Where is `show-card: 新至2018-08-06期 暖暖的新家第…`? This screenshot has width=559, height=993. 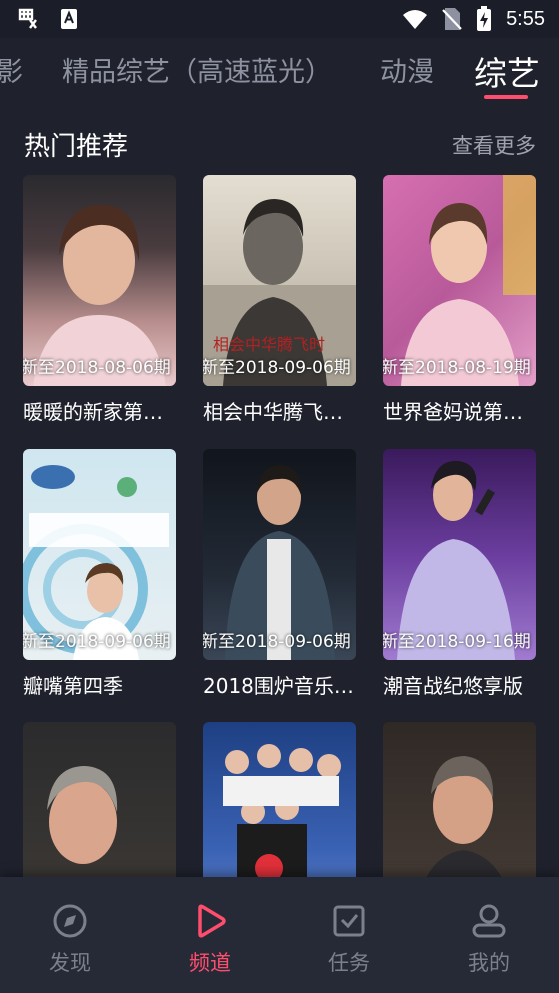
show-card: 新至2018-08-06期 暖暖的新家第… is located at coordinates (99, 300).